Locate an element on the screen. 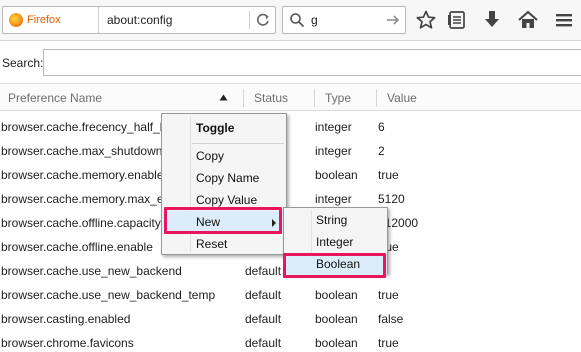  column-header-preference-name: Preference Name is located at coordinates (55, 98).